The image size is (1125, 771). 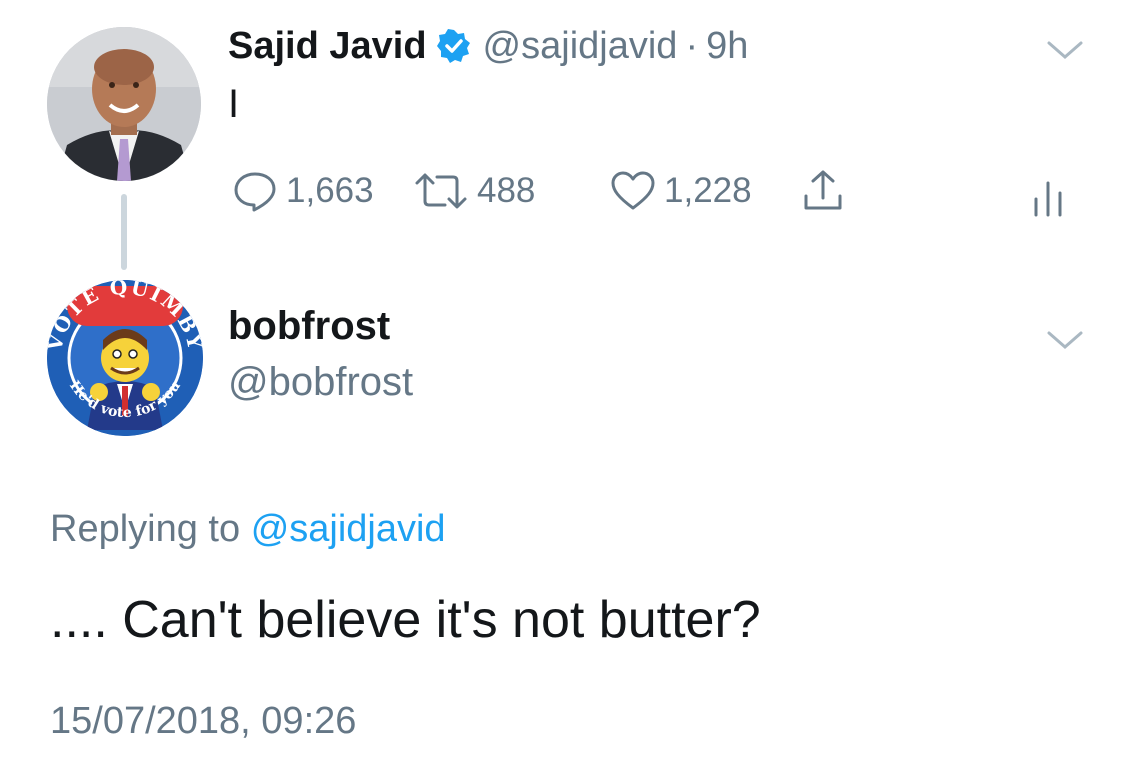 I want to click on avatar-photo, so click(x=124, y=104).